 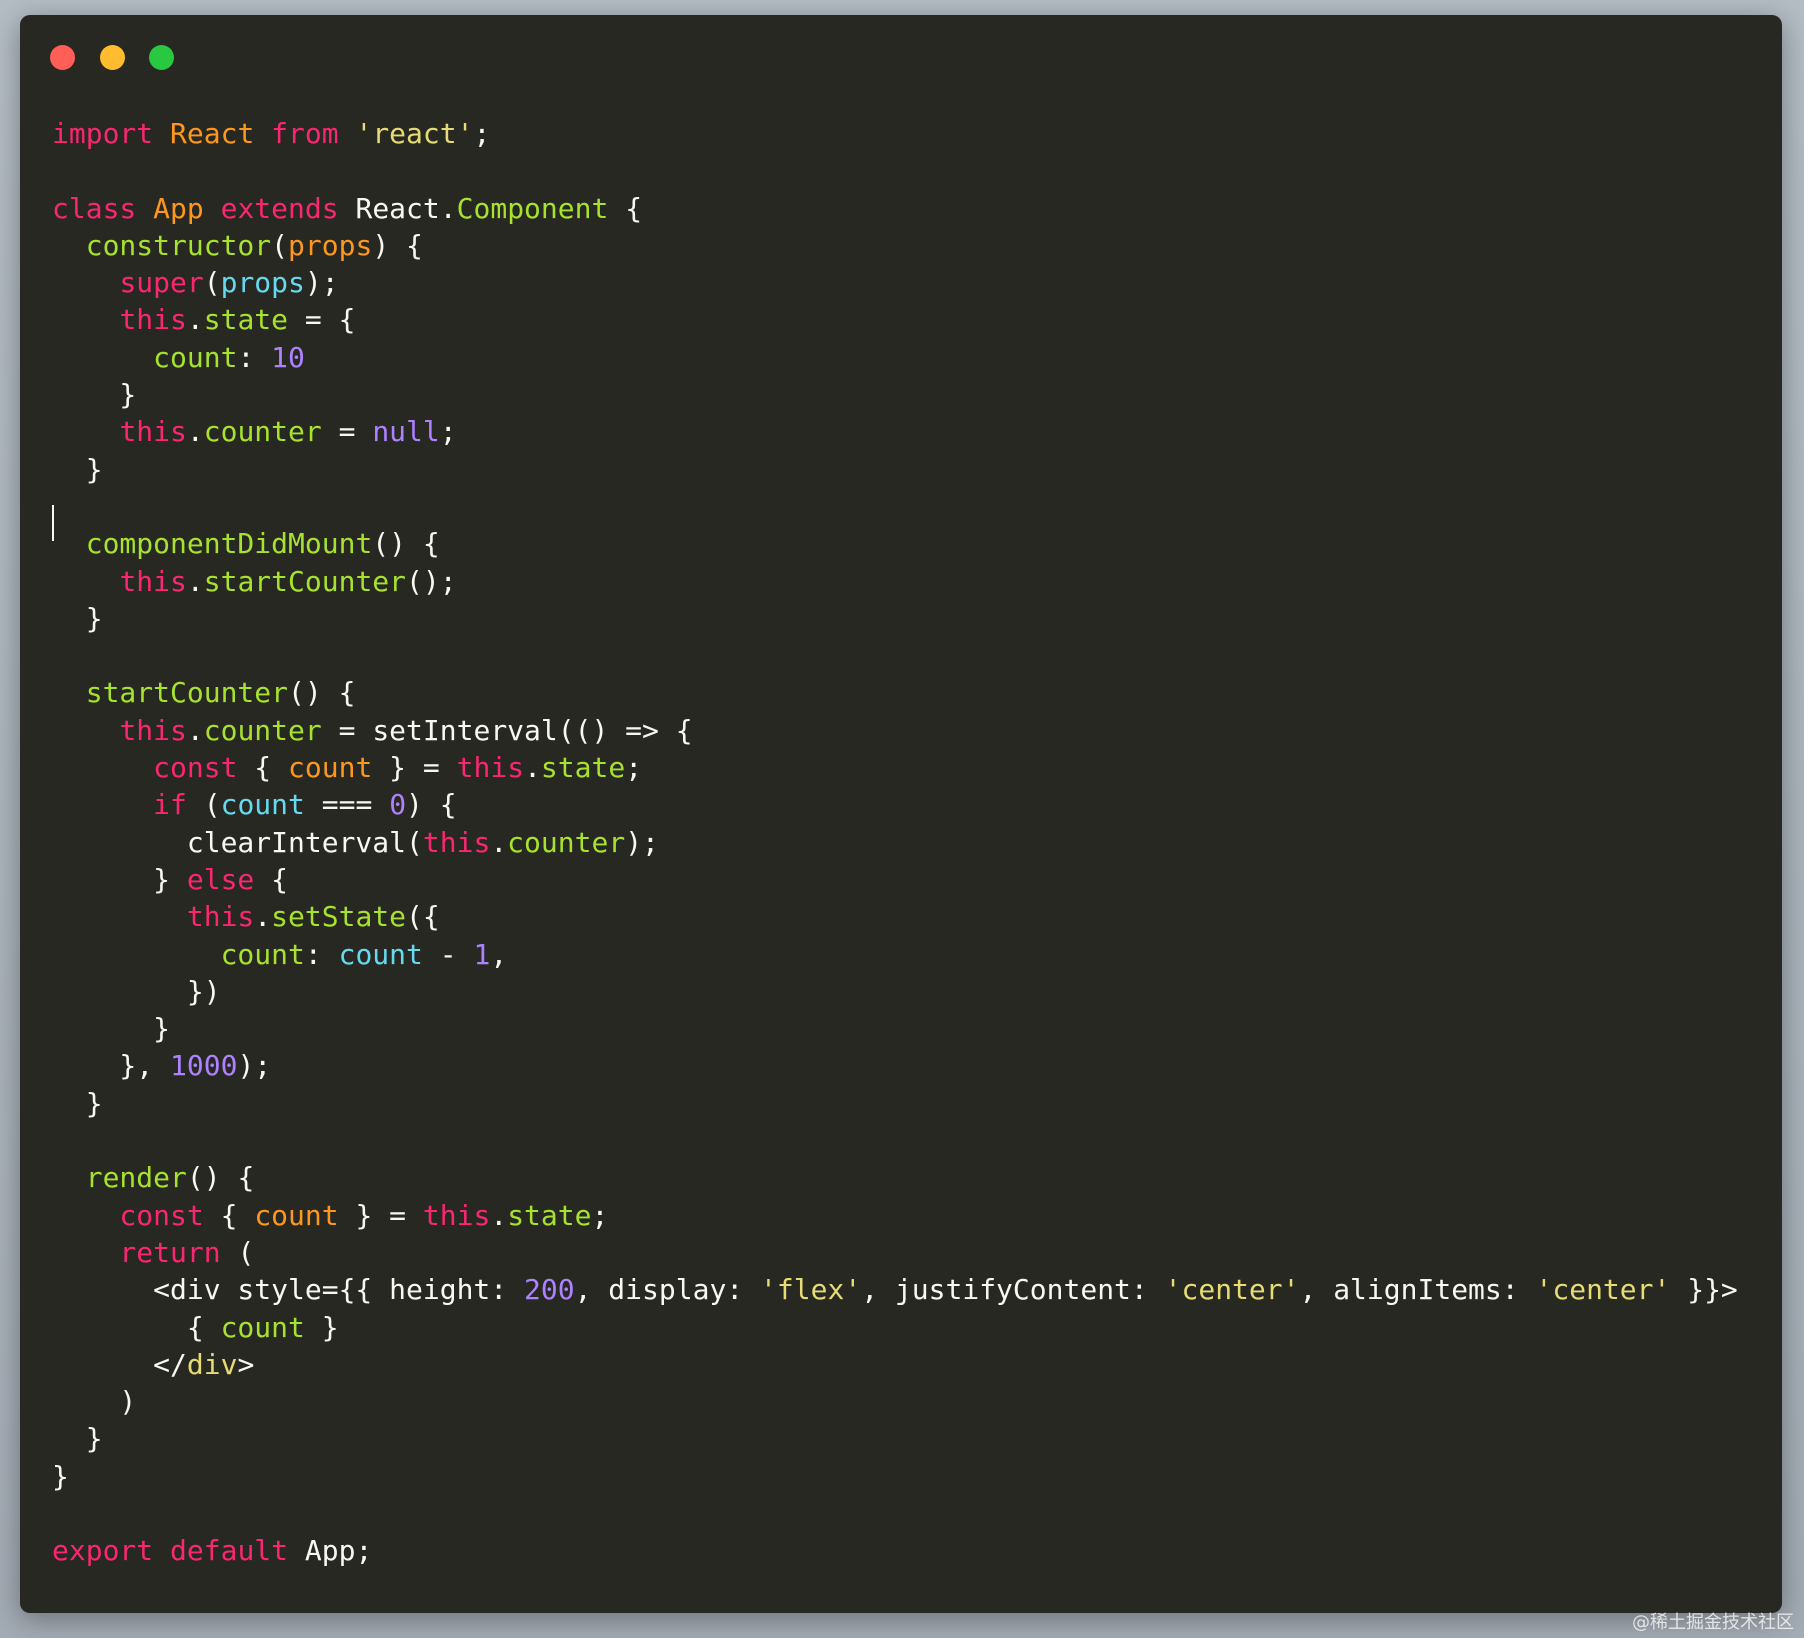 I want to click on code-line: count: 10, so click(x=912, y=357).